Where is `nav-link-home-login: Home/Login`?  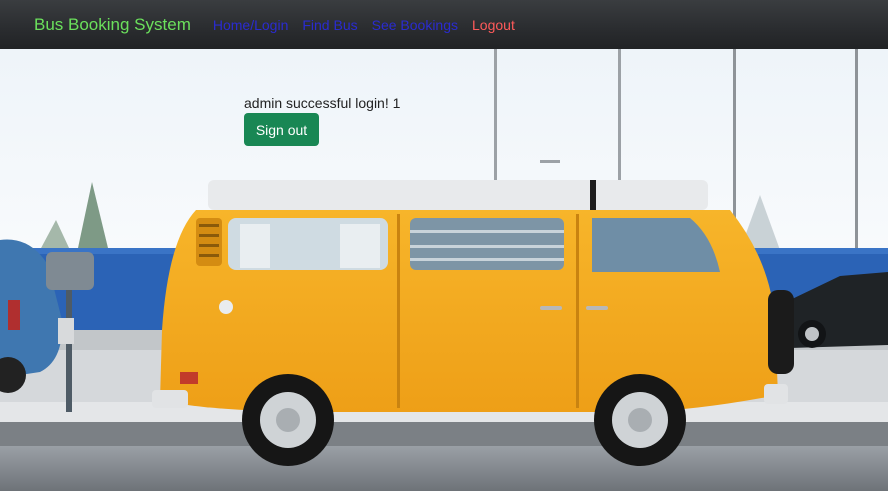
nav-link-home-login: Home/Login is located at coordinates (251, 25).